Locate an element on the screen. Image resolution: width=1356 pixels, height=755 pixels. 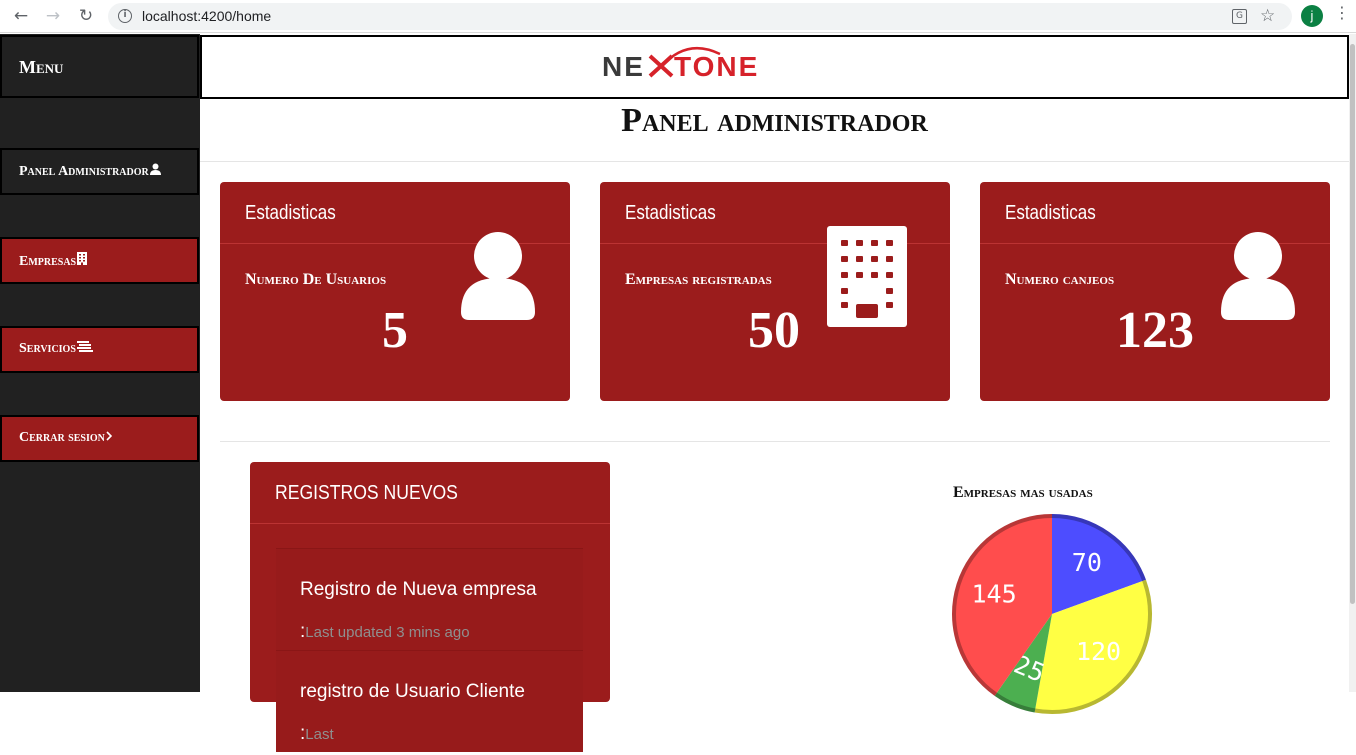
sidebar-item-cerrar-sesion: Cerrar sesion is located at coordinates (99, 438).